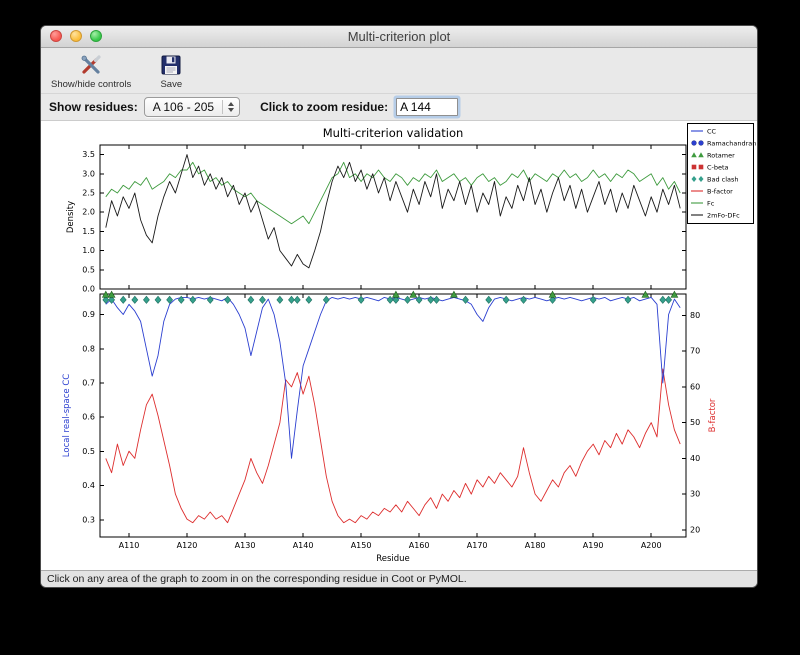 The width and height of the screenshot is (800, 655). I want to click on svg-text: 80, so click(695, 315).